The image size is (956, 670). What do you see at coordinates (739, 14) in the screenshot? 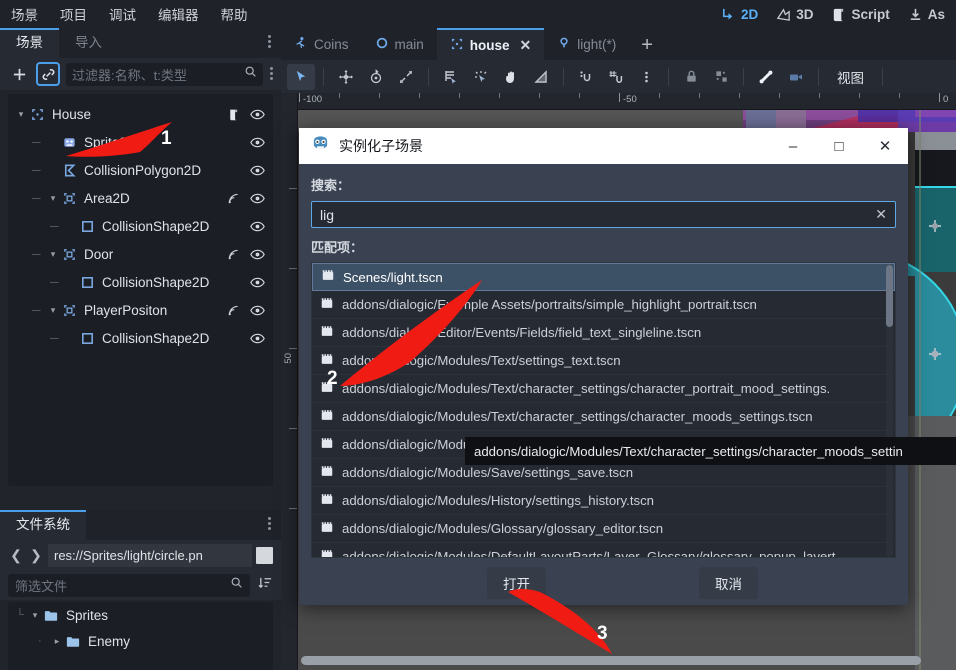
I see `mode-2d-button: 2D` at bounding box center [739, 14].